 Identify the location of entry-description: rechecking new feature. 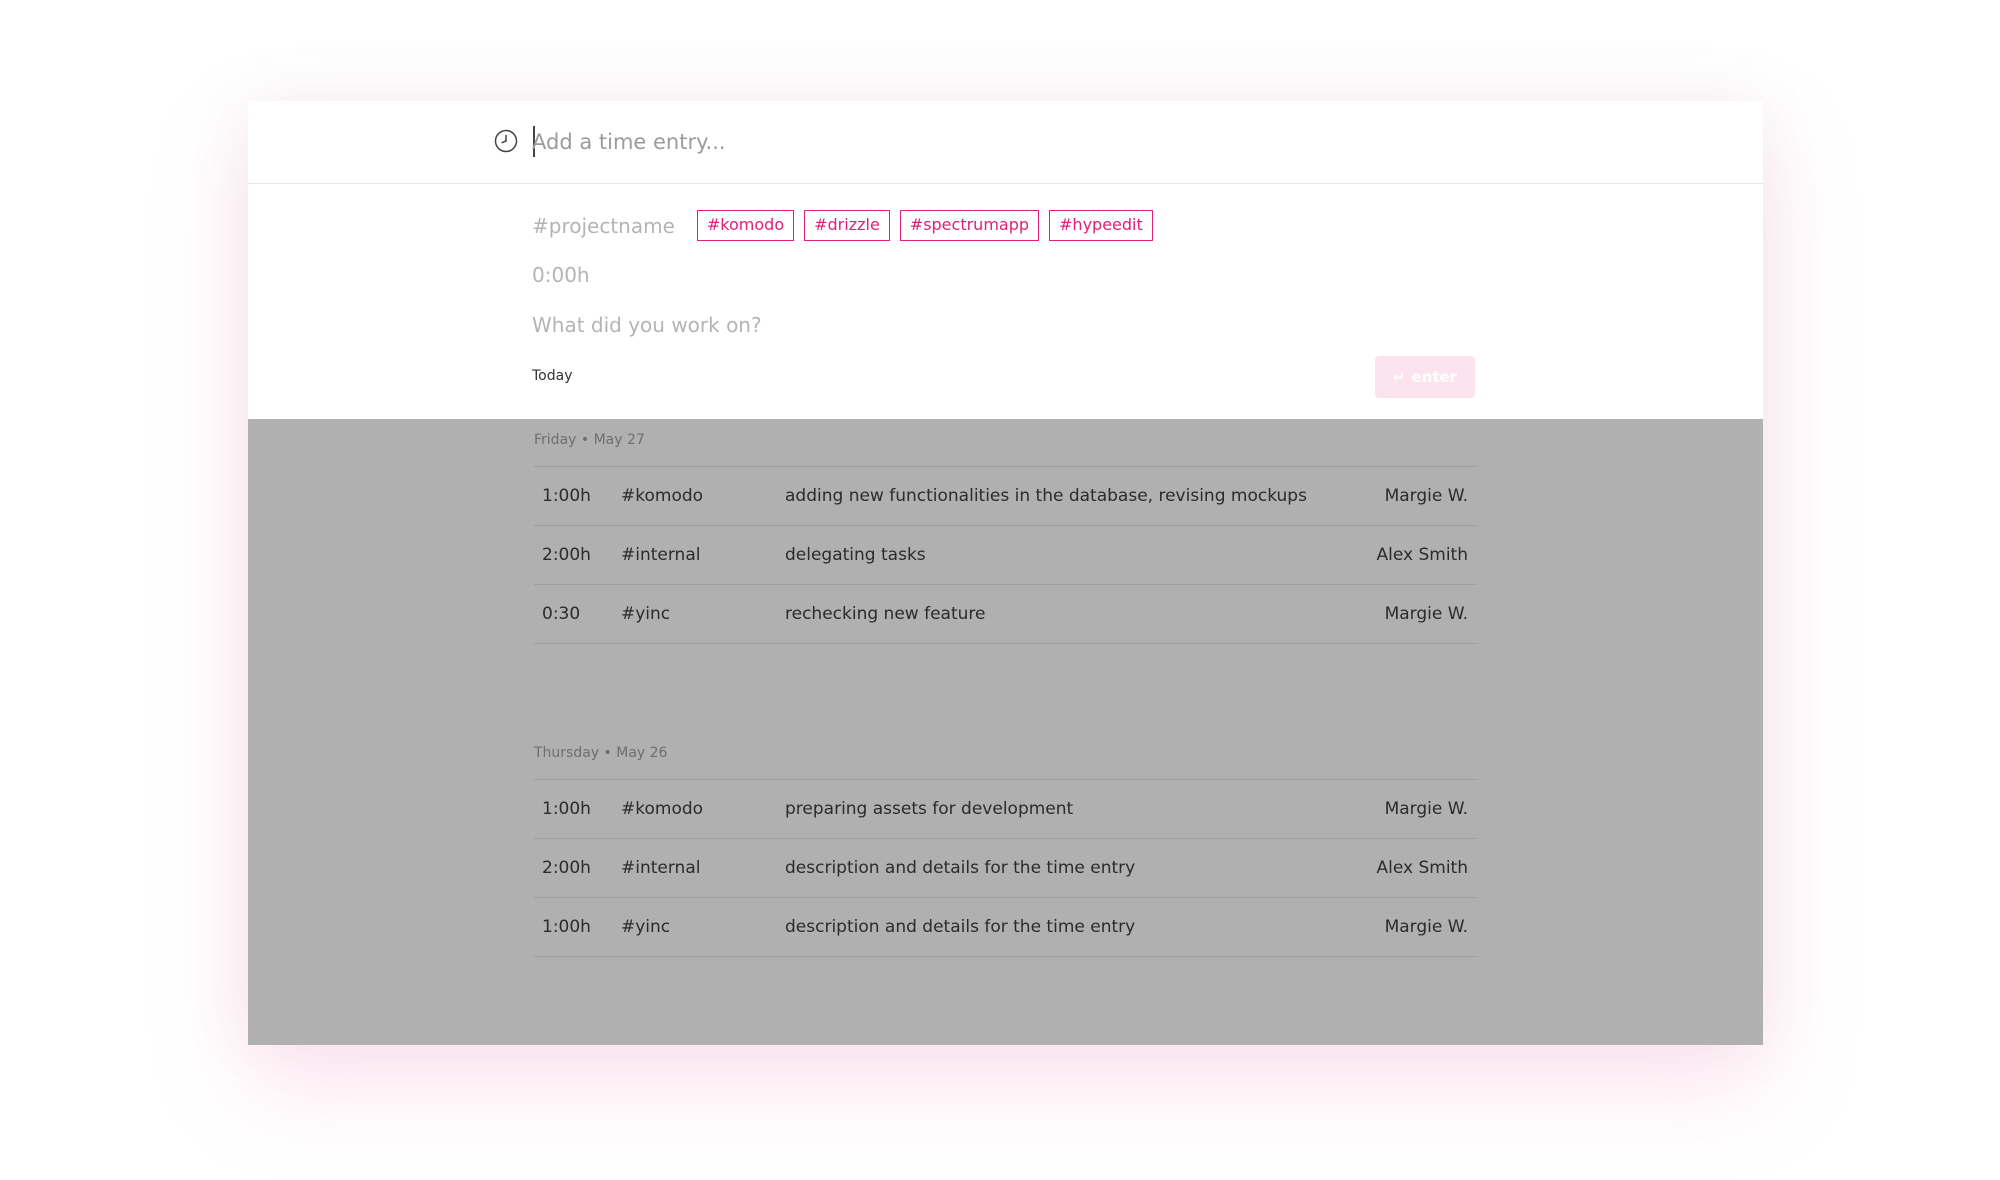
(885, 614).